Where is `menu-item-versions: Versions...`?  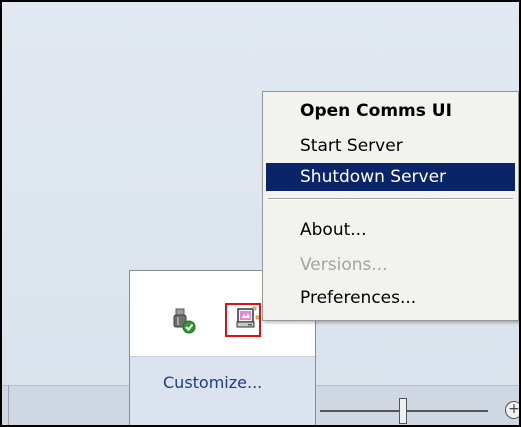 menu-item-versions: Versions... is located at coordinates (344, 265).